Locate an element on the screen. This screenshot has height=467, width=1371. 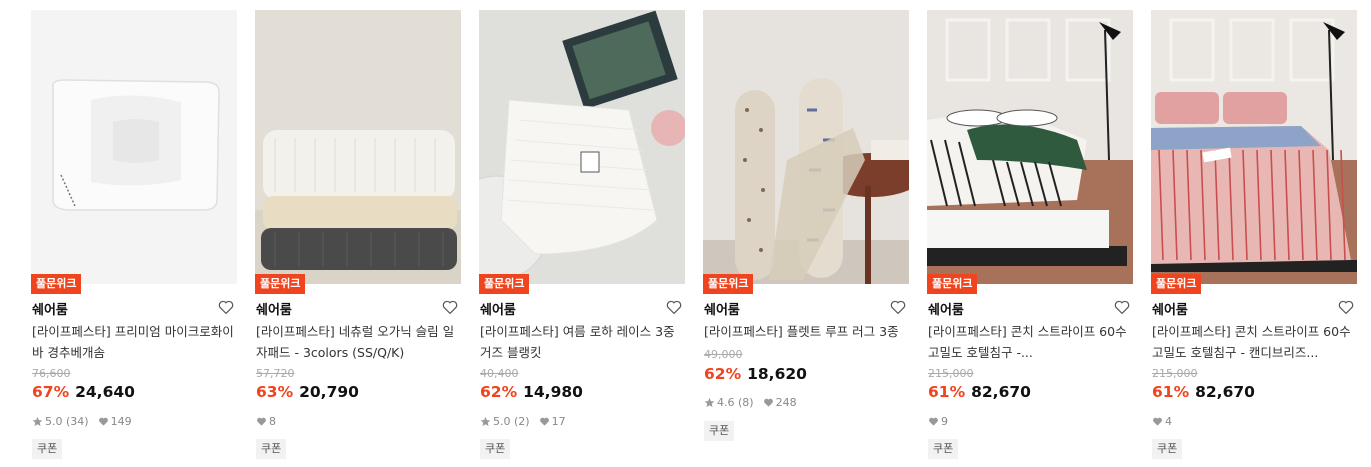
price-row: 62% 18,620 is located at coordinates (755, 374).